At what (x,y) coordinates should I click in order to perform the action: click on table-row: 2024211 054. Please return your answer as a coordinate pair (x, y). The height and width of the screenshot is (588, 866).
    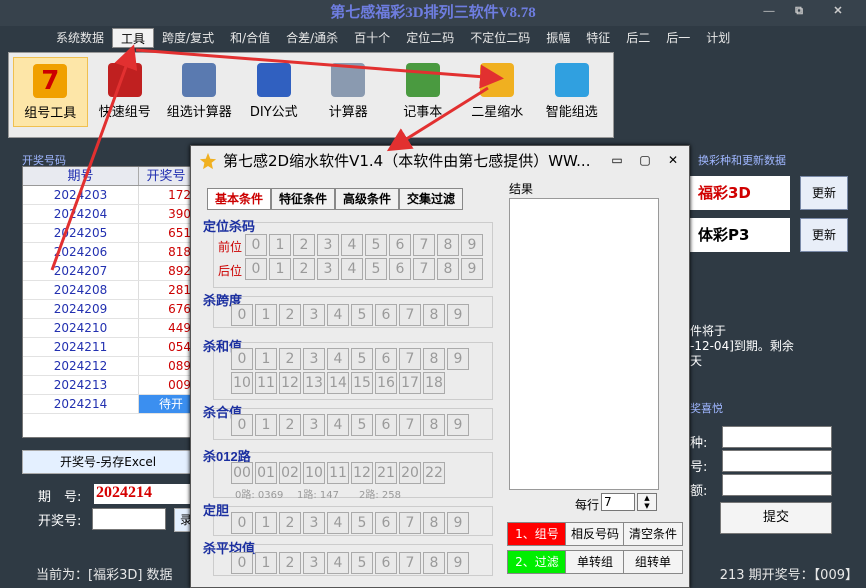
    Looking at the image, I should click on (108, 347).